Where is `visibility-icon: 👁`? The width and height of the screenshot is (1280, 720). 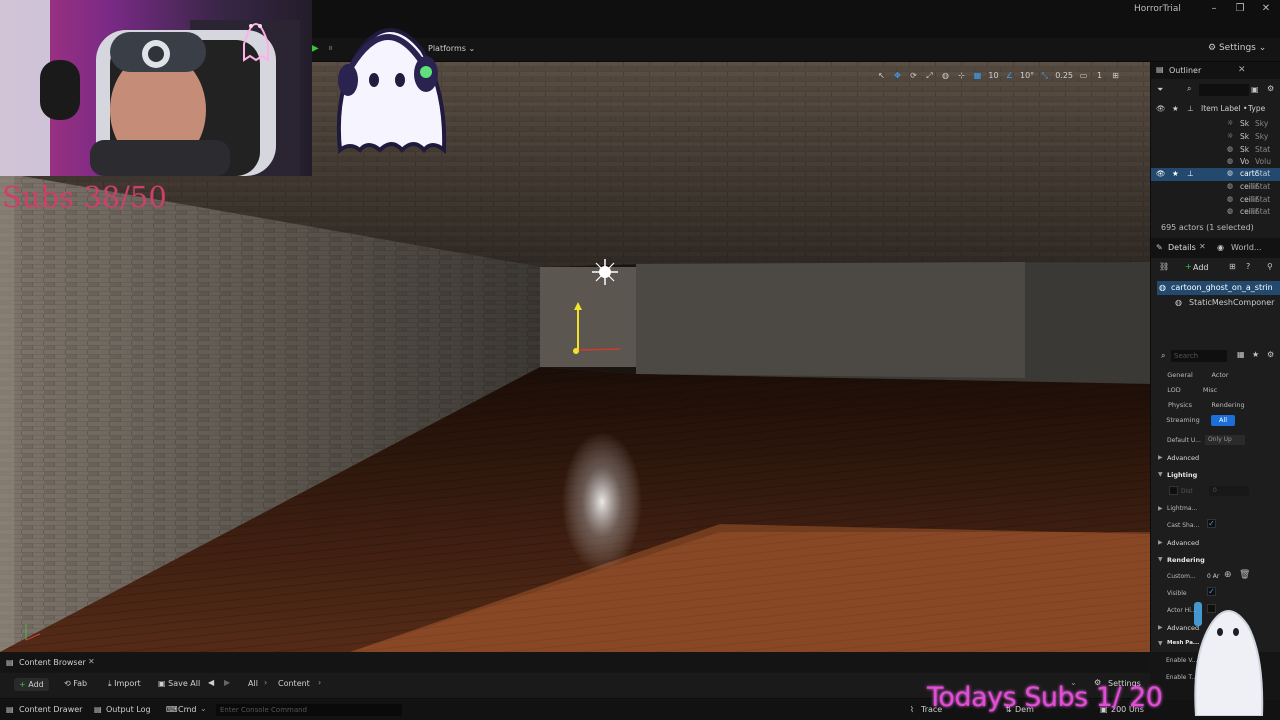 visibility-icon: 👁 is located at coordinates (1161, 173).